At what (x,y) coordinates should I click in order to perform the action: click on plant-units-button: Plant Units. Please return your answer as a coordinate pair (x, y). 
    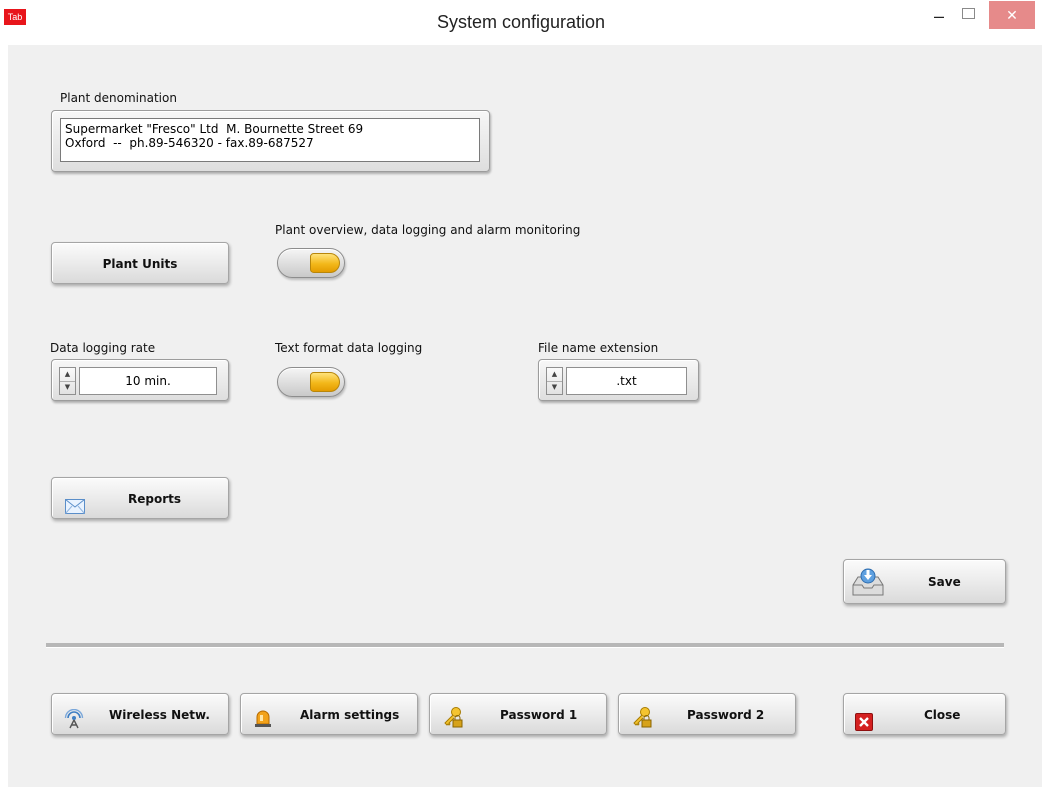
    Looking at the image, I should click on (140, 263).